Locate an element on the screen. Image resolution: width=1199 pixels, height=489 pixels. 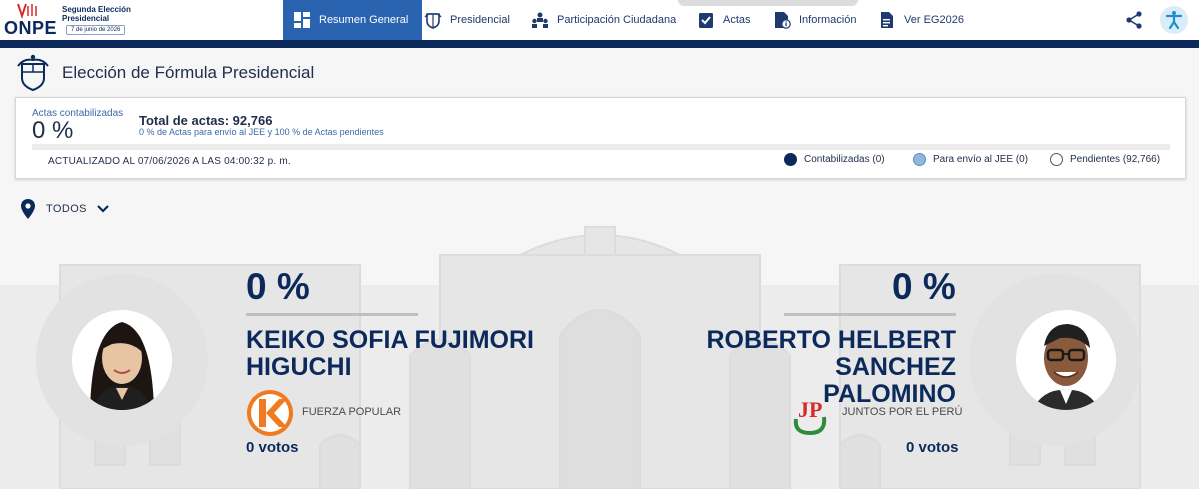
candidate-2-party: JUNTOS POR EL PERÚ is located at coordinates (902, 412).